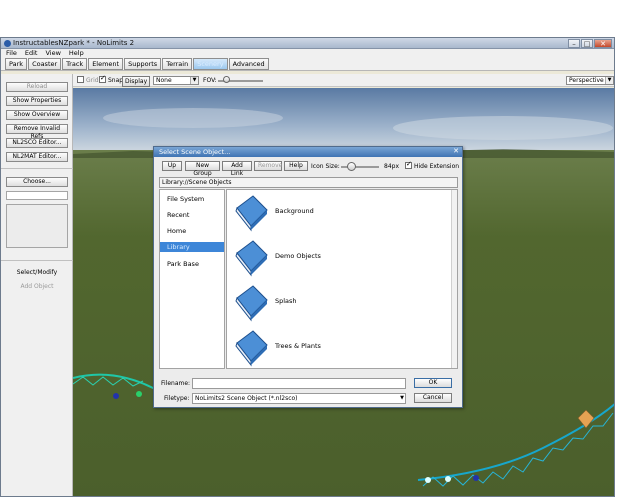 Image resolution: width=620 pixels, height=497 pixels. Describe the element at coordinates (106, 64) in the screenshot. I see `tab-element: Element` at that location.